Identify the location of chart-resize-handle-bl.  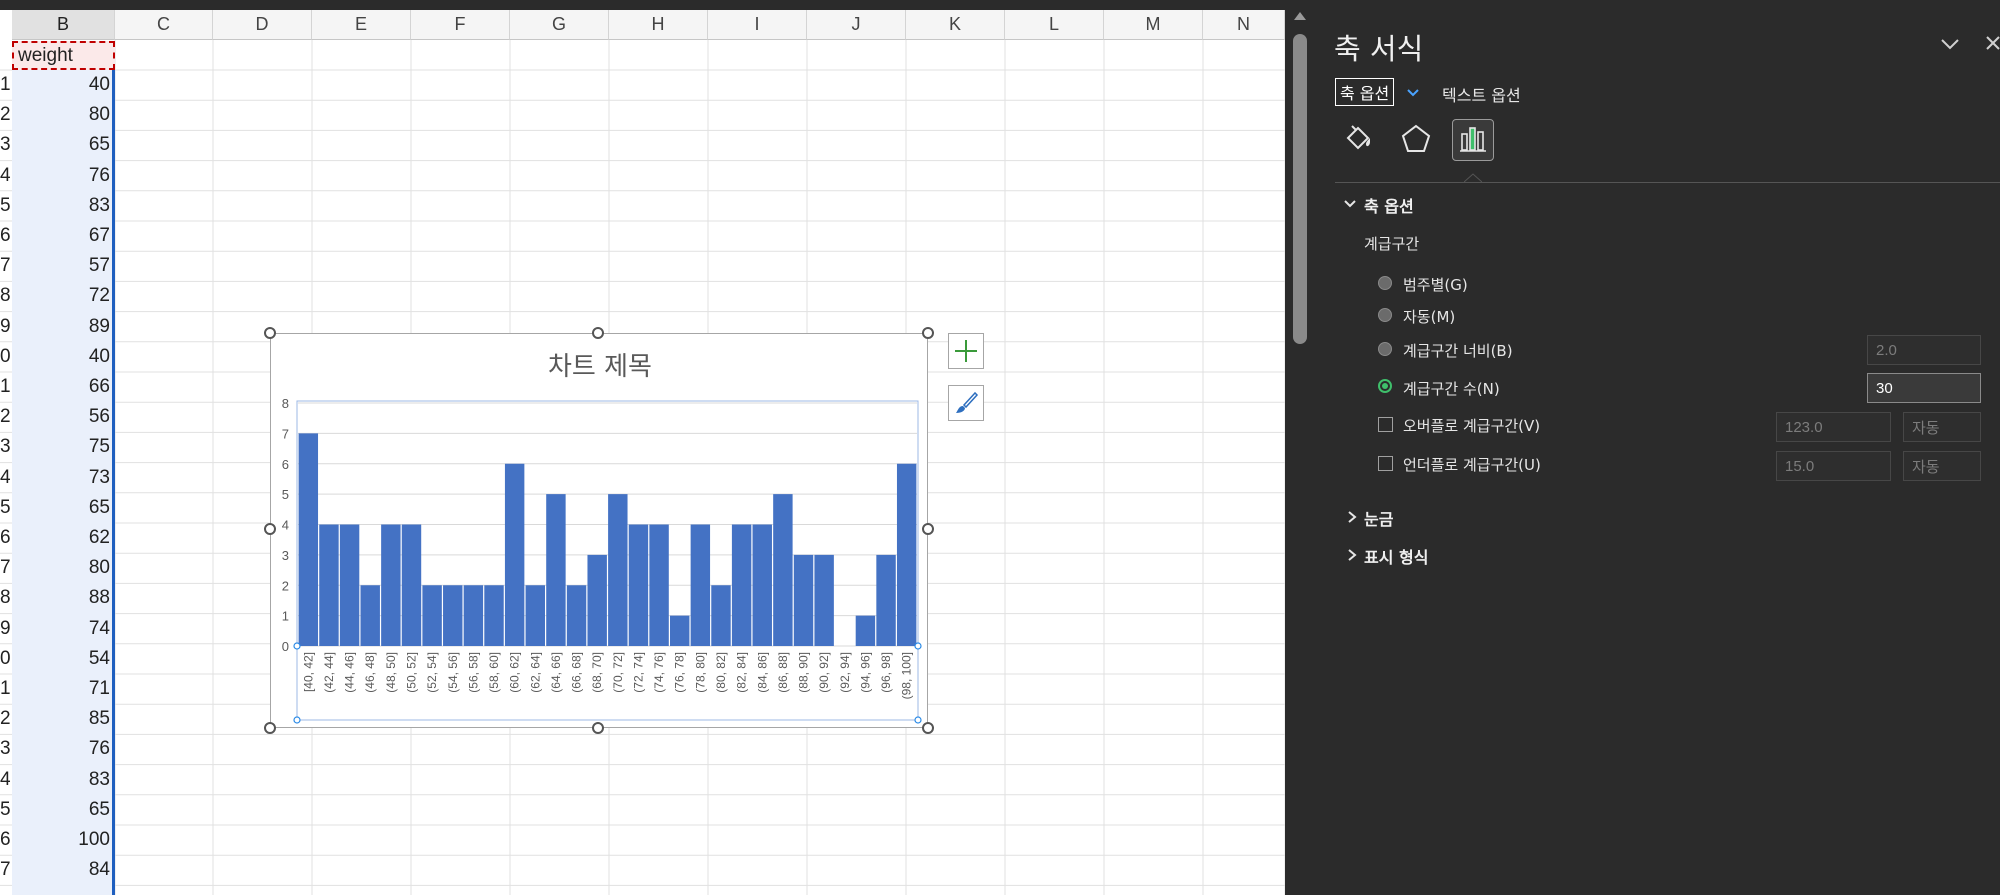
(270, 728).